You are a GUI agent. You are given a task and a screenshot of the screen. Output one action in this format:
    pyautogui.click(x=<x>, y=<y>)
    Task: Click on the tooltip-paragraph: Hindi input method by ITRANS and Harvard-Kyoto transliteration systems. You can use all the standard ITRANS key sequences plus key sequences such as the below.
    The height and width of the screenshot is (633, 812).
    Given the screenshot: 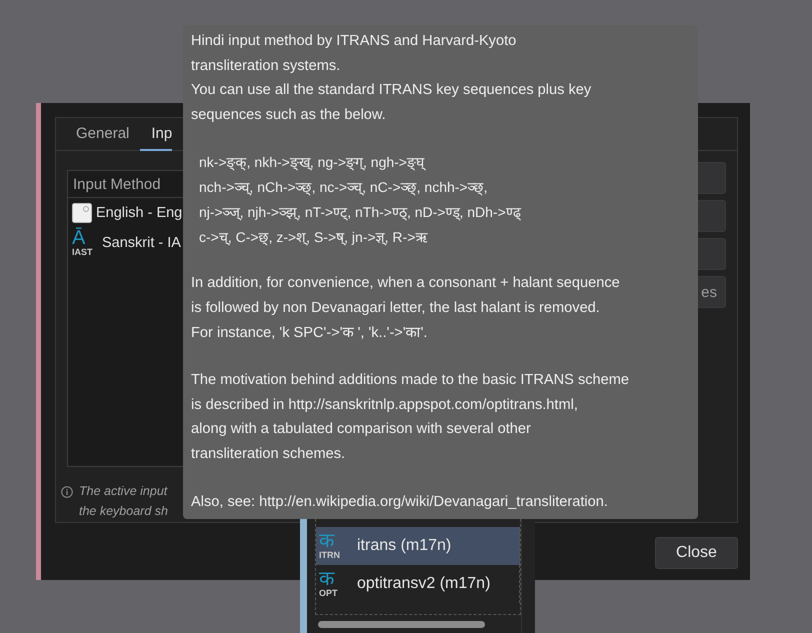 What is the action you would take?
    pyautogui.click(x=391, y=78)
    